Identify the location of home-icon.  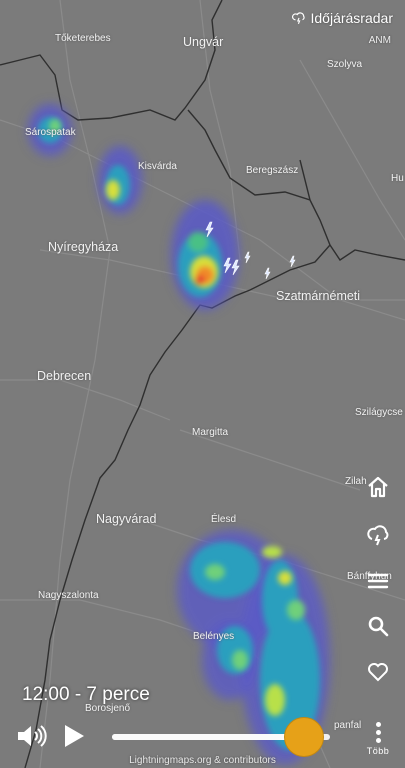
(378, 487).